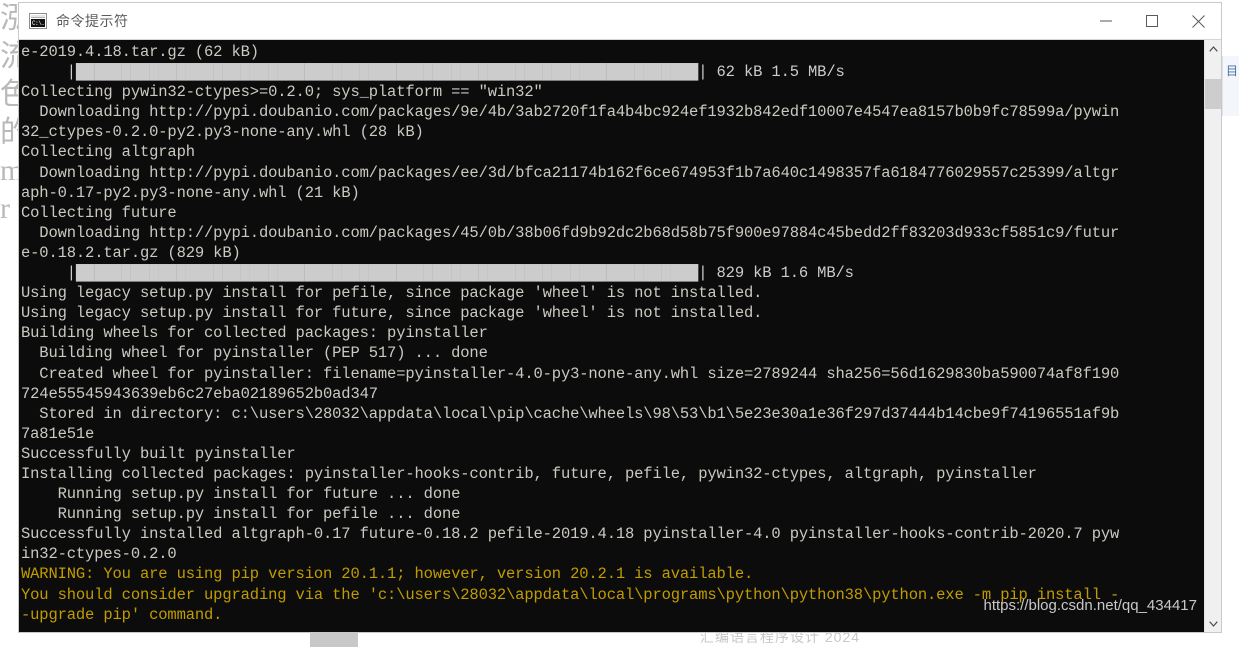  I want to click on scrollbar-track, so click(1213, 336).